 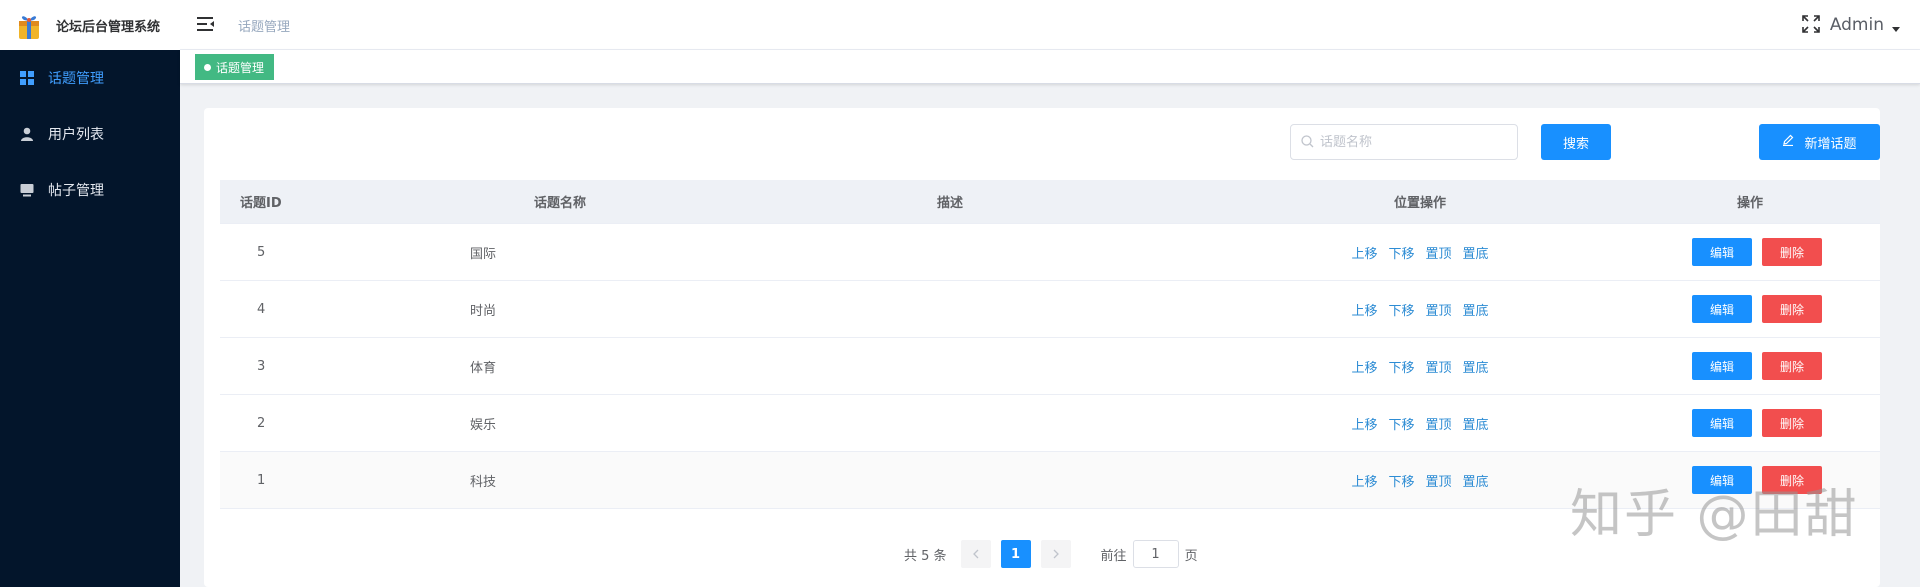 What do you see at coordinates (1191, 556) in the screenshot?
I see `goto-suffix: 页` at bounding box center [1191, 556].